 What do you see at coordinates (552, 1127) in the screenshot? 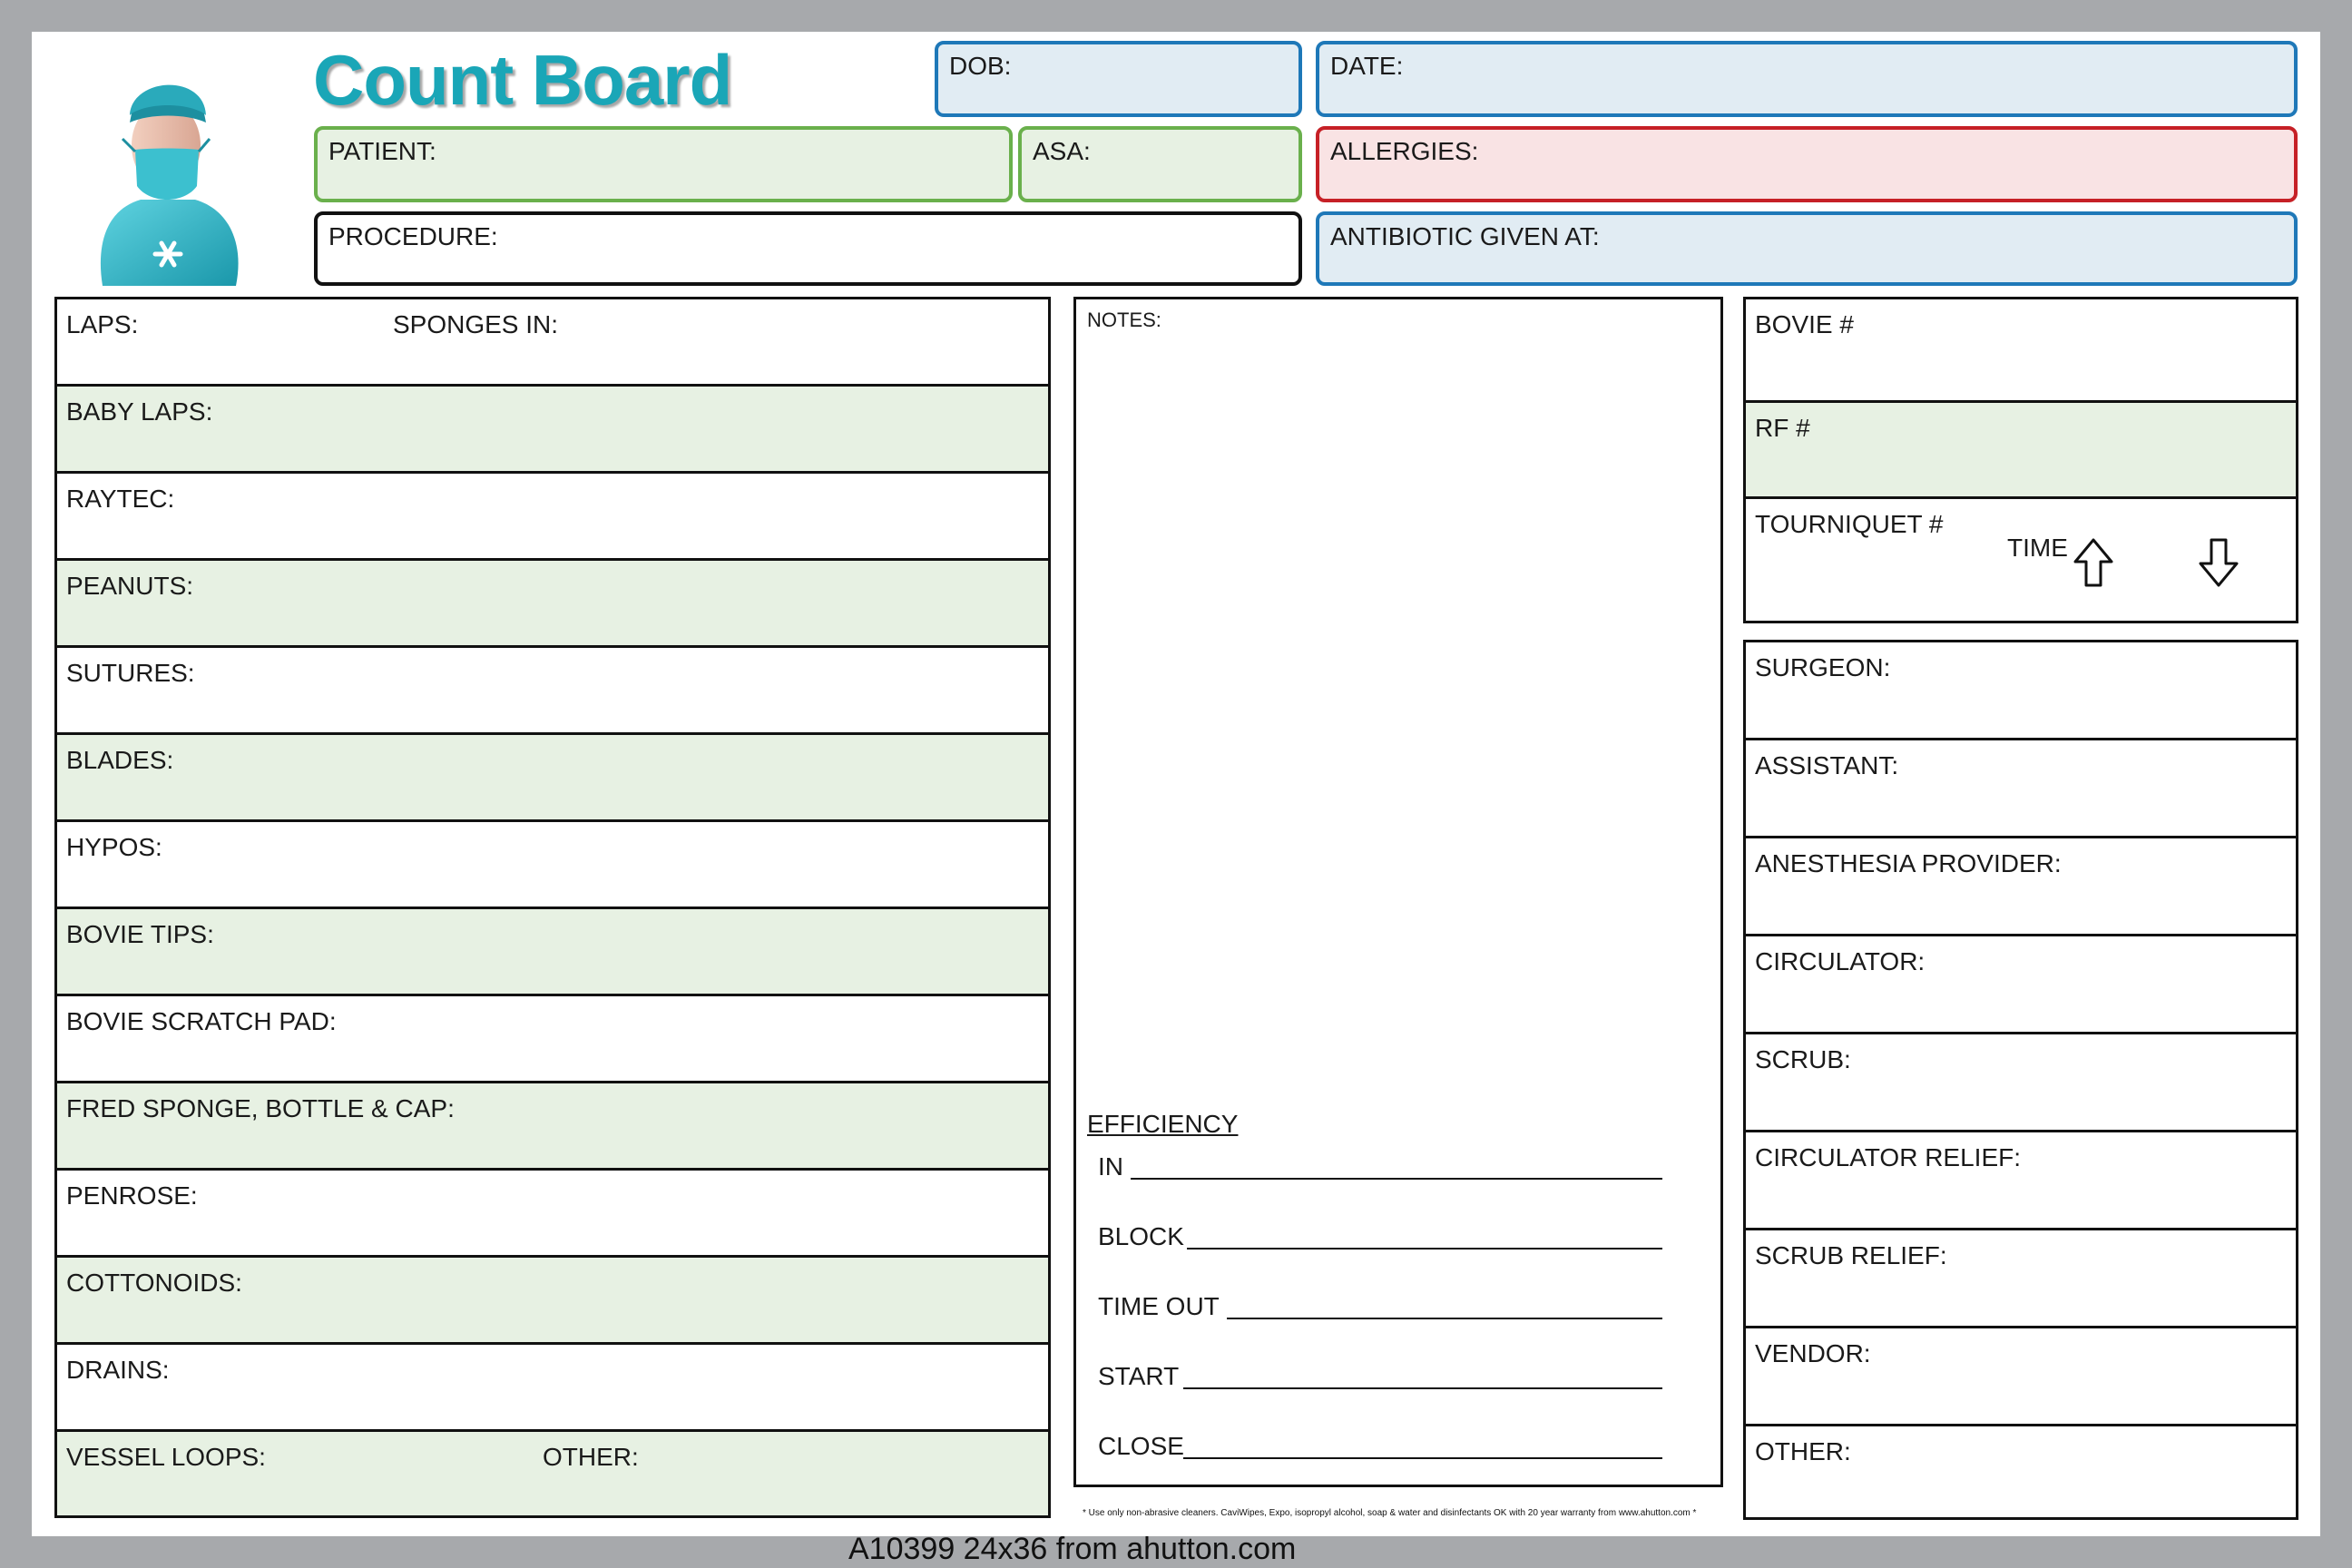
I see `count-row-fred-sponge: FRED SPONGE, BOTTLE & CAP:` at bounding box center [552, 1127].